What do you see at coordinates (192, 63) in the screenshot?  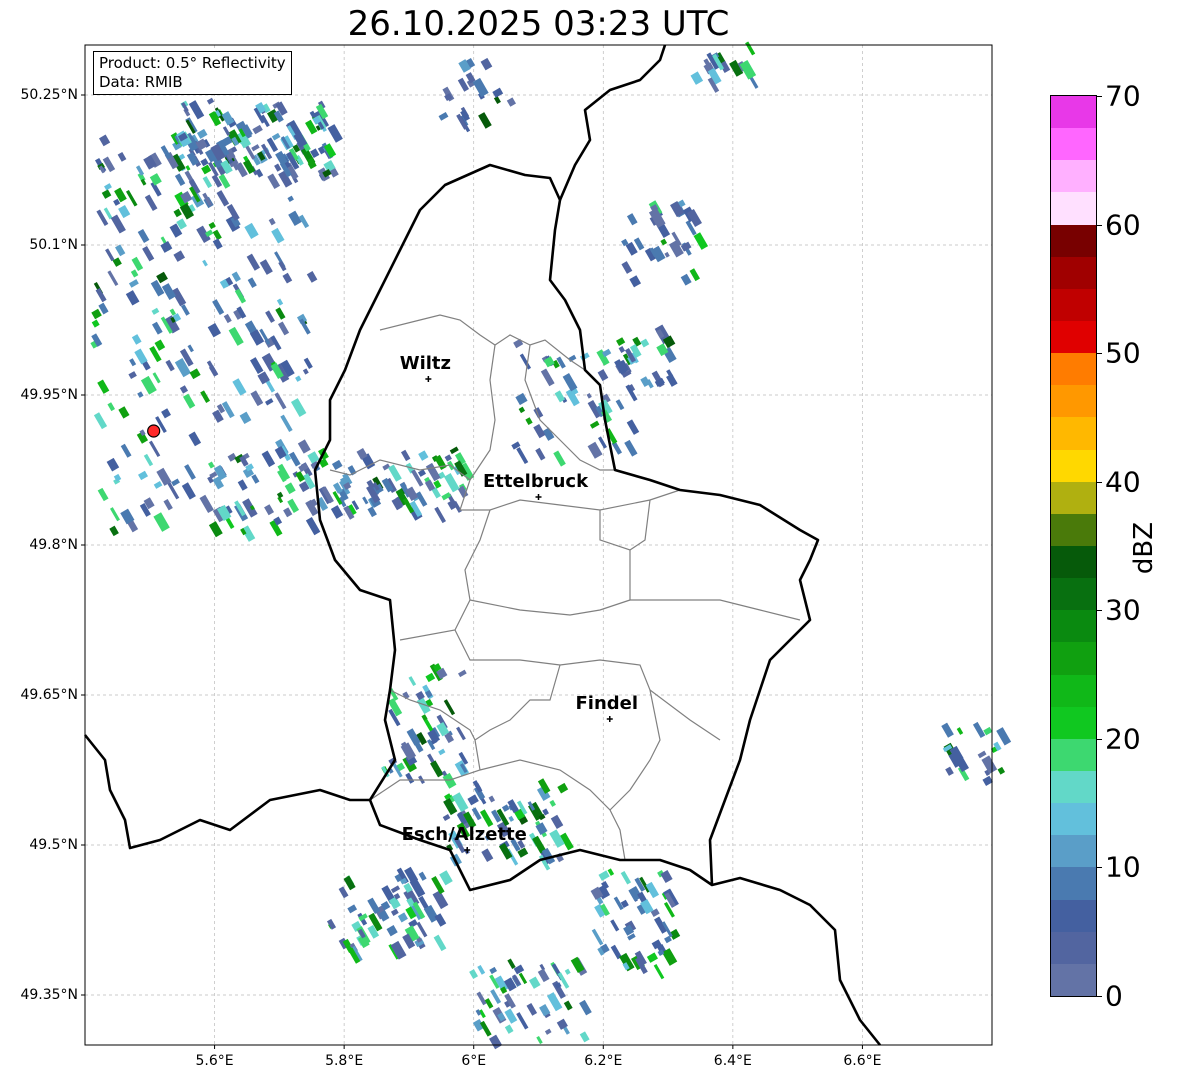 I see `product-label: Product: 0.5° Reflectivity` at bounding box center [192, 63].